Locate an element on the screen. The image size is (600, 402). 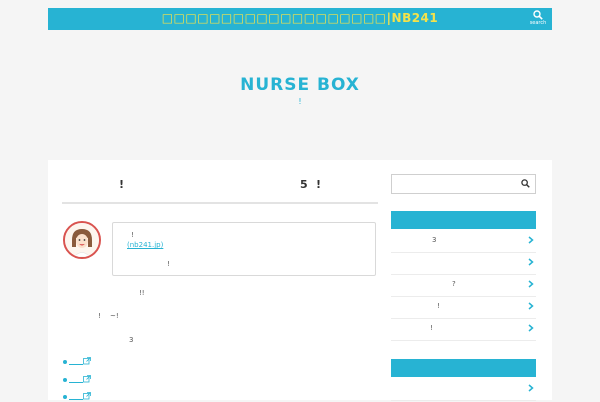
sidebar-item: 3 is located at coordinates (463, 242).